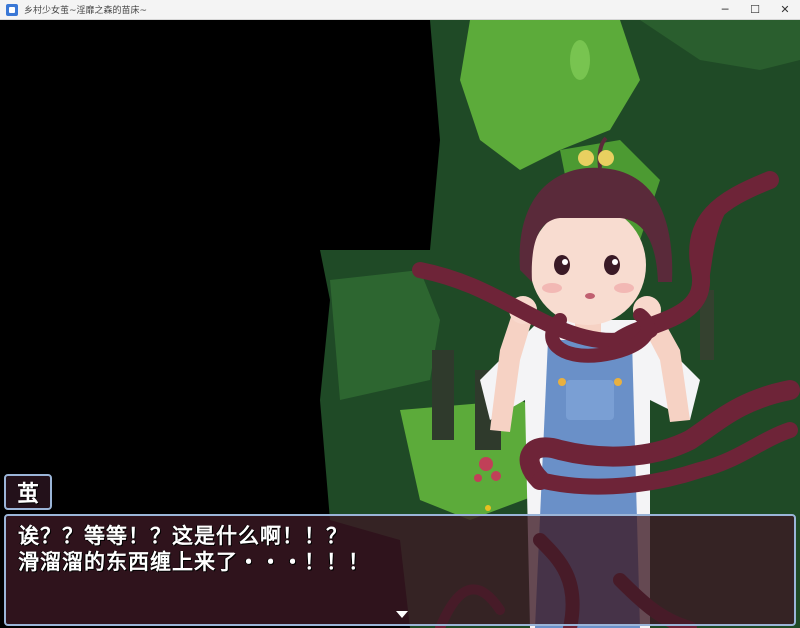 The image size is (800, 628). Describe the element at coordinates (725, 10) in the screenshot. I see `minimize-button: ─` at that location.